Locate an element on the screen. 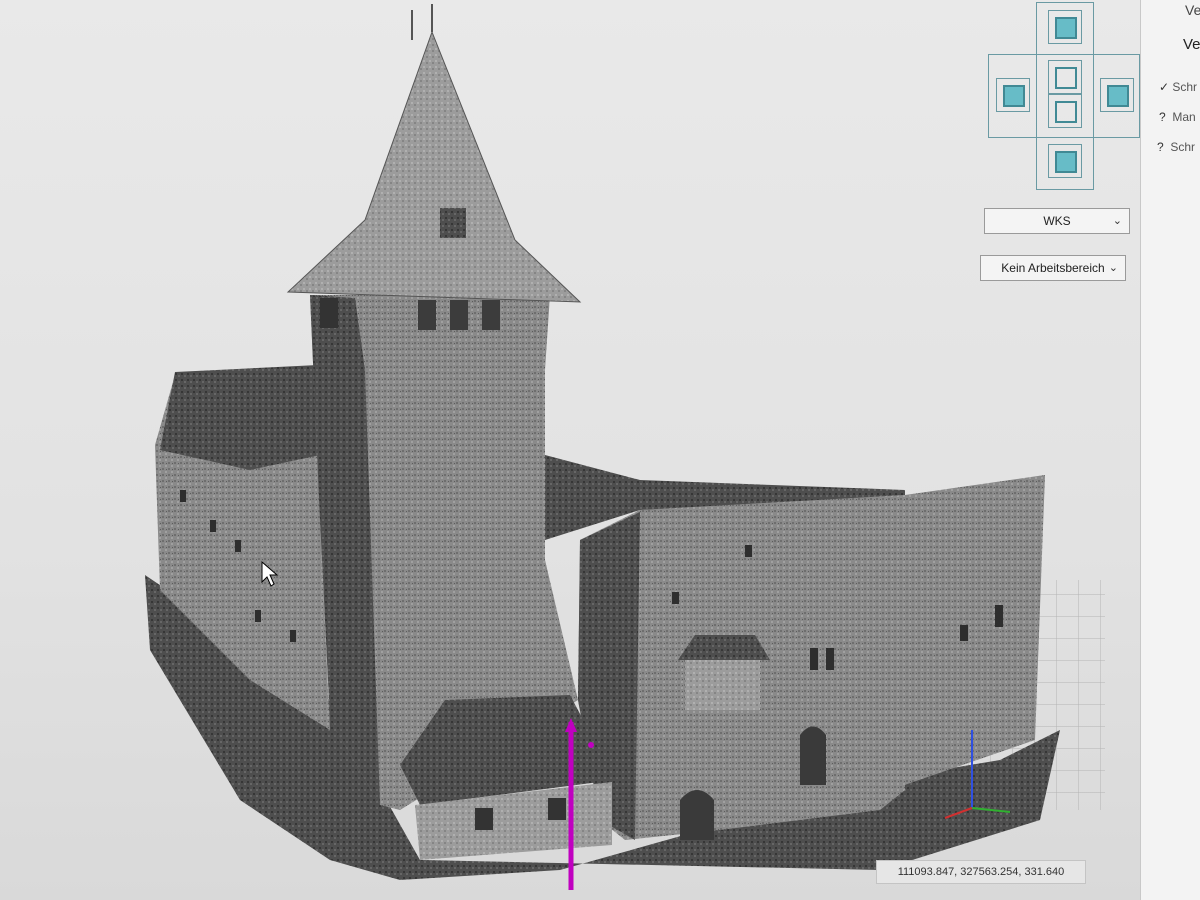  view-bottom-button is located at coordinates (1065, 161).